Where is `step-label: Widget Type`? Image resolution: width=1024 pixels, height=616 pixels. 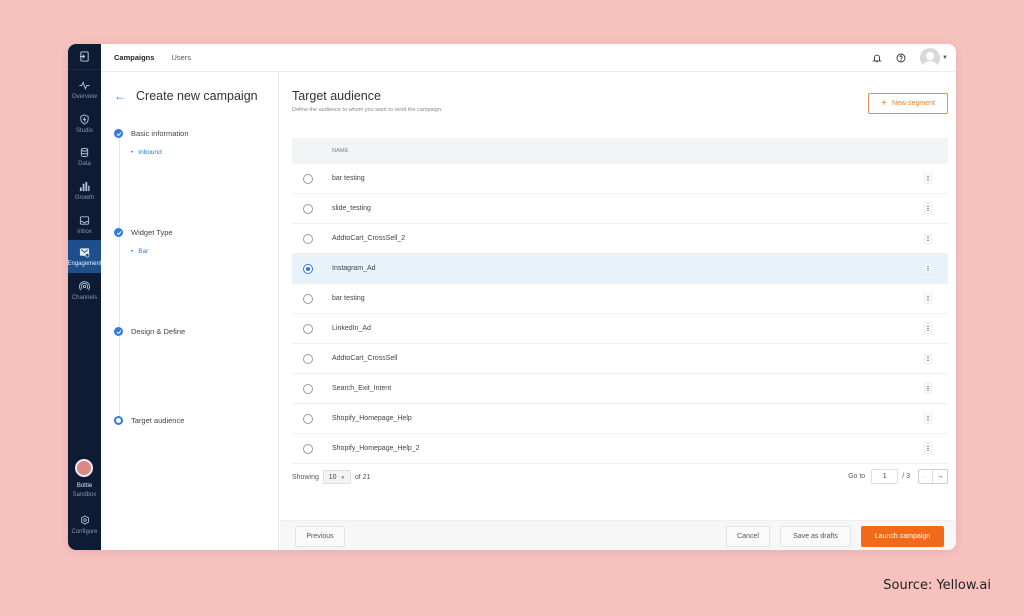
step-label: Widget Type is located at coordinates (152, 232).